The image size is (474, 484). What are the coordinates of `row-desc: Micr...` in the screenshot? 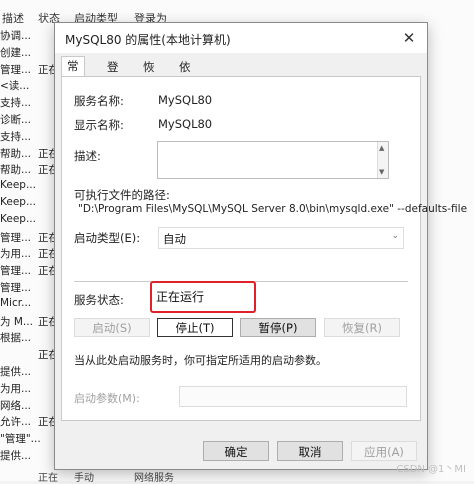 It's located at (16, 302).